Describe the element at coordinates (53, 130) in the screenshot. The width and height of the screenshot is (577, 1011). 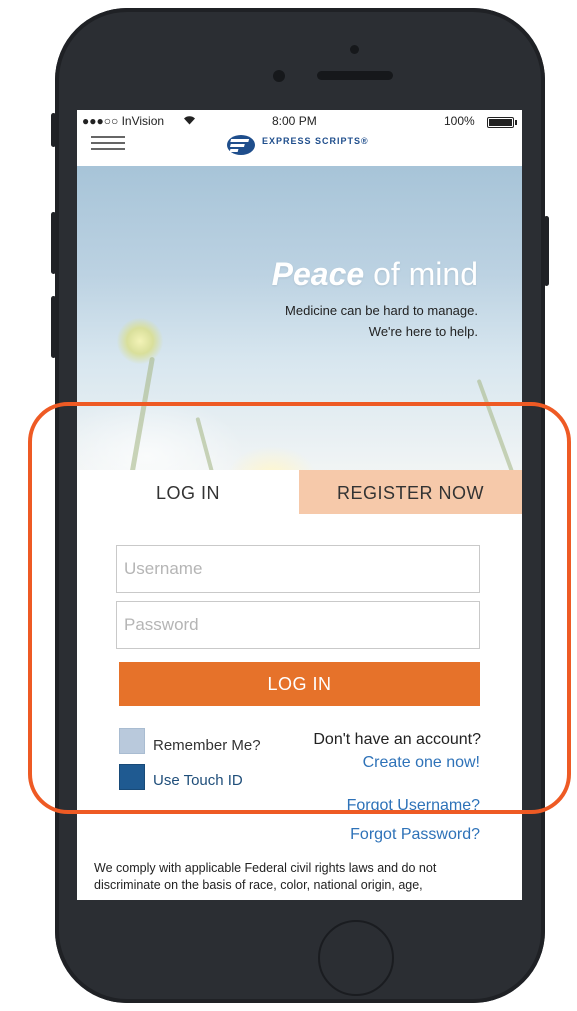
I see `mute-switch` at that location.